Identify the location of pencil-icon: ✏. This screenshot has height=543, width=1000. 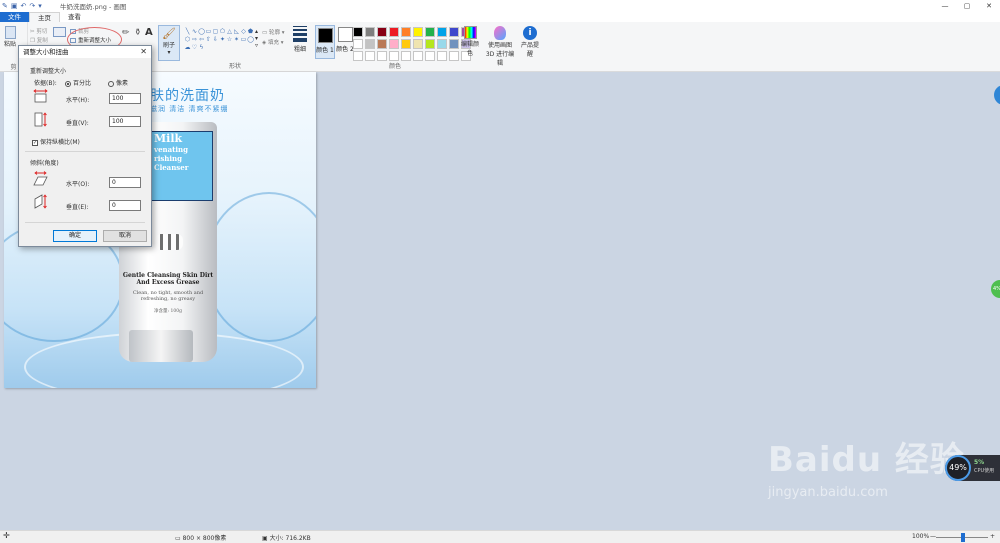
(126, 33).